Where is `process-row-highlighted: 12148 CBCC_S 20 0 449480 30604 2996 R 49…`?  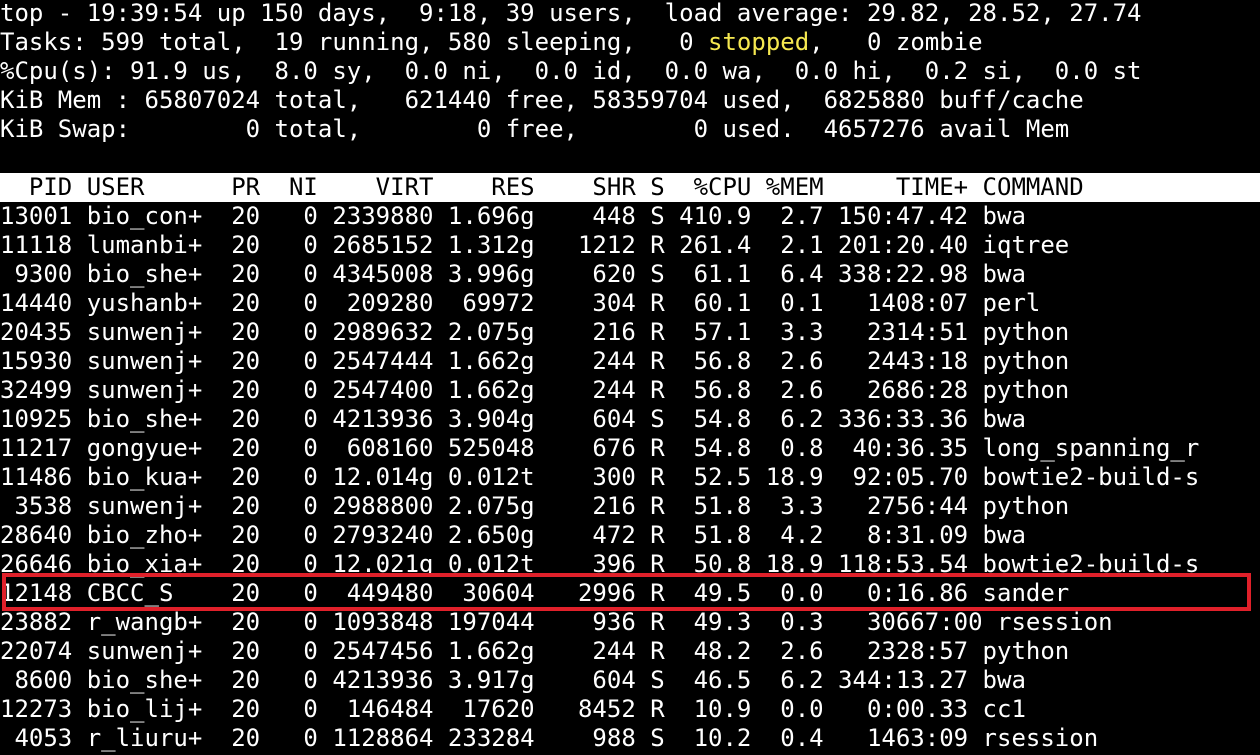
process-row-highlighted: 12148 CBCC_S 20 0 449480 30604 2996 R 49… is located at coordinates (535, 593).